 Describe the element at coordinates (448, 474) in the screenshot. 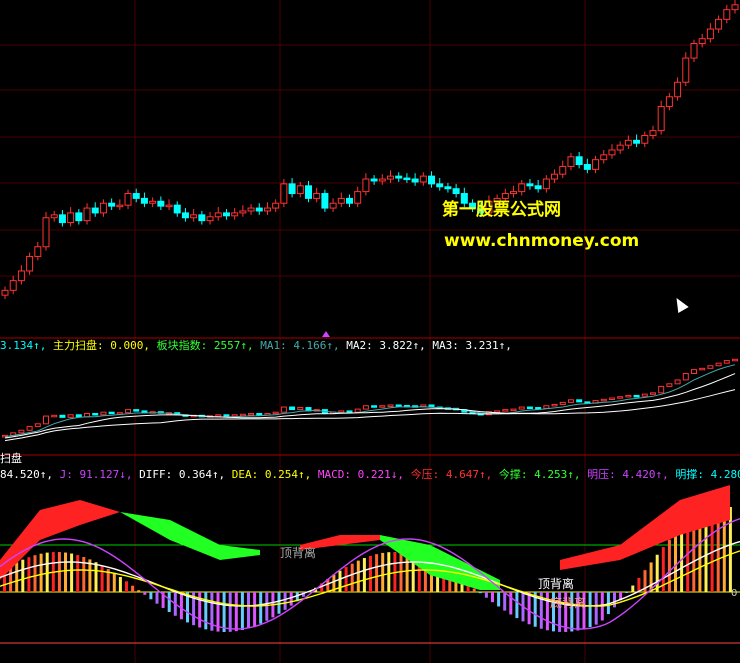

I see `header-value: 今压: 4.647↑,` at that location.